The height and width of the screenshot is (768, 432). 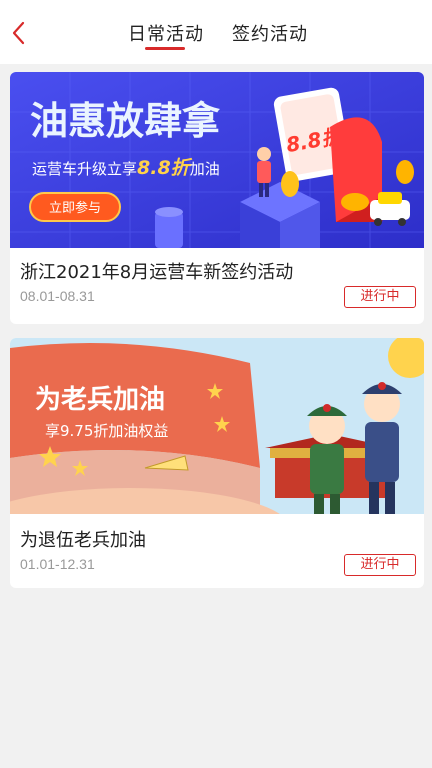 I want to click on tab-daily-activities: 日常活动, so click(x=166, y=33).